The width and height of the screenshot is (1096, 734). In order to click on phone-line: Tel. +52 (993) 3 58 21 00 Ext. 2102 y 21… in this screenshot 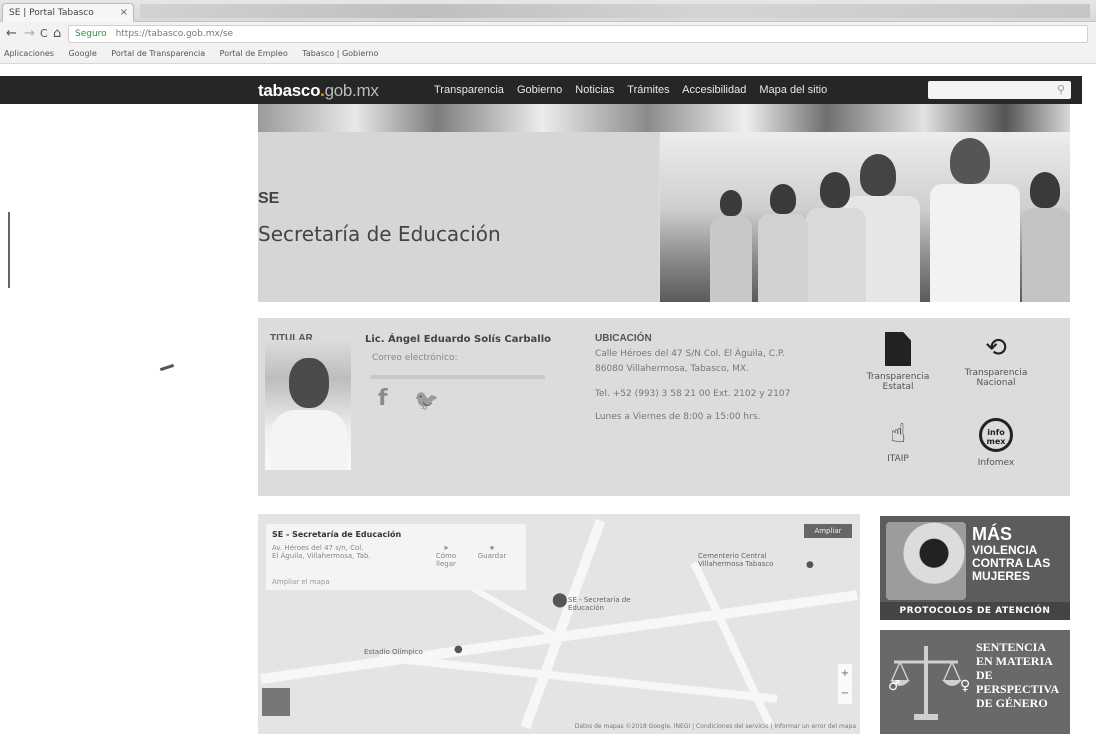, I will do `click(693, 394)`.